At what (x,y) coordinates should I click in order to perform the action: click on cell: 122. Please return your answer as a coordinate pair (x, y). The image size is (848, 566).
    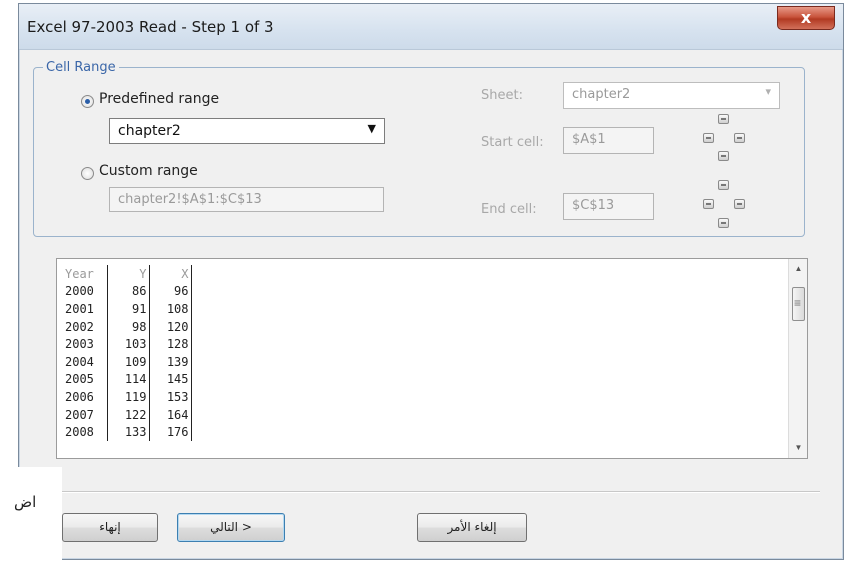
    Looking at the image, I should click on (128, 414).